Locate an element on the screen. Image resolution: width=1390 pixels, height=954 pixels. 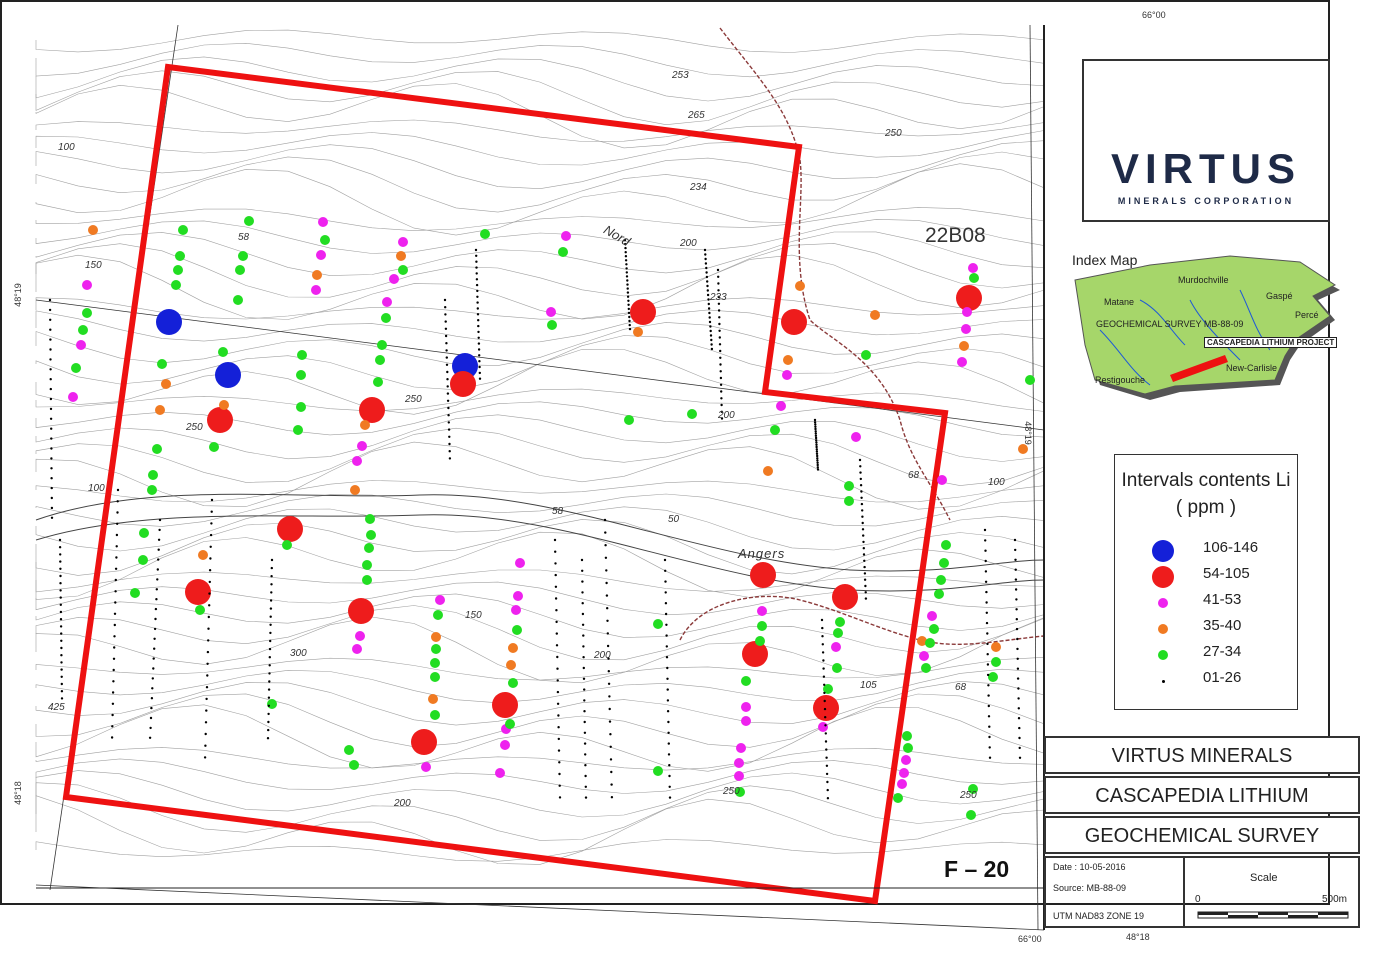
contour-label: 100 is located at coordinates (996, 482).